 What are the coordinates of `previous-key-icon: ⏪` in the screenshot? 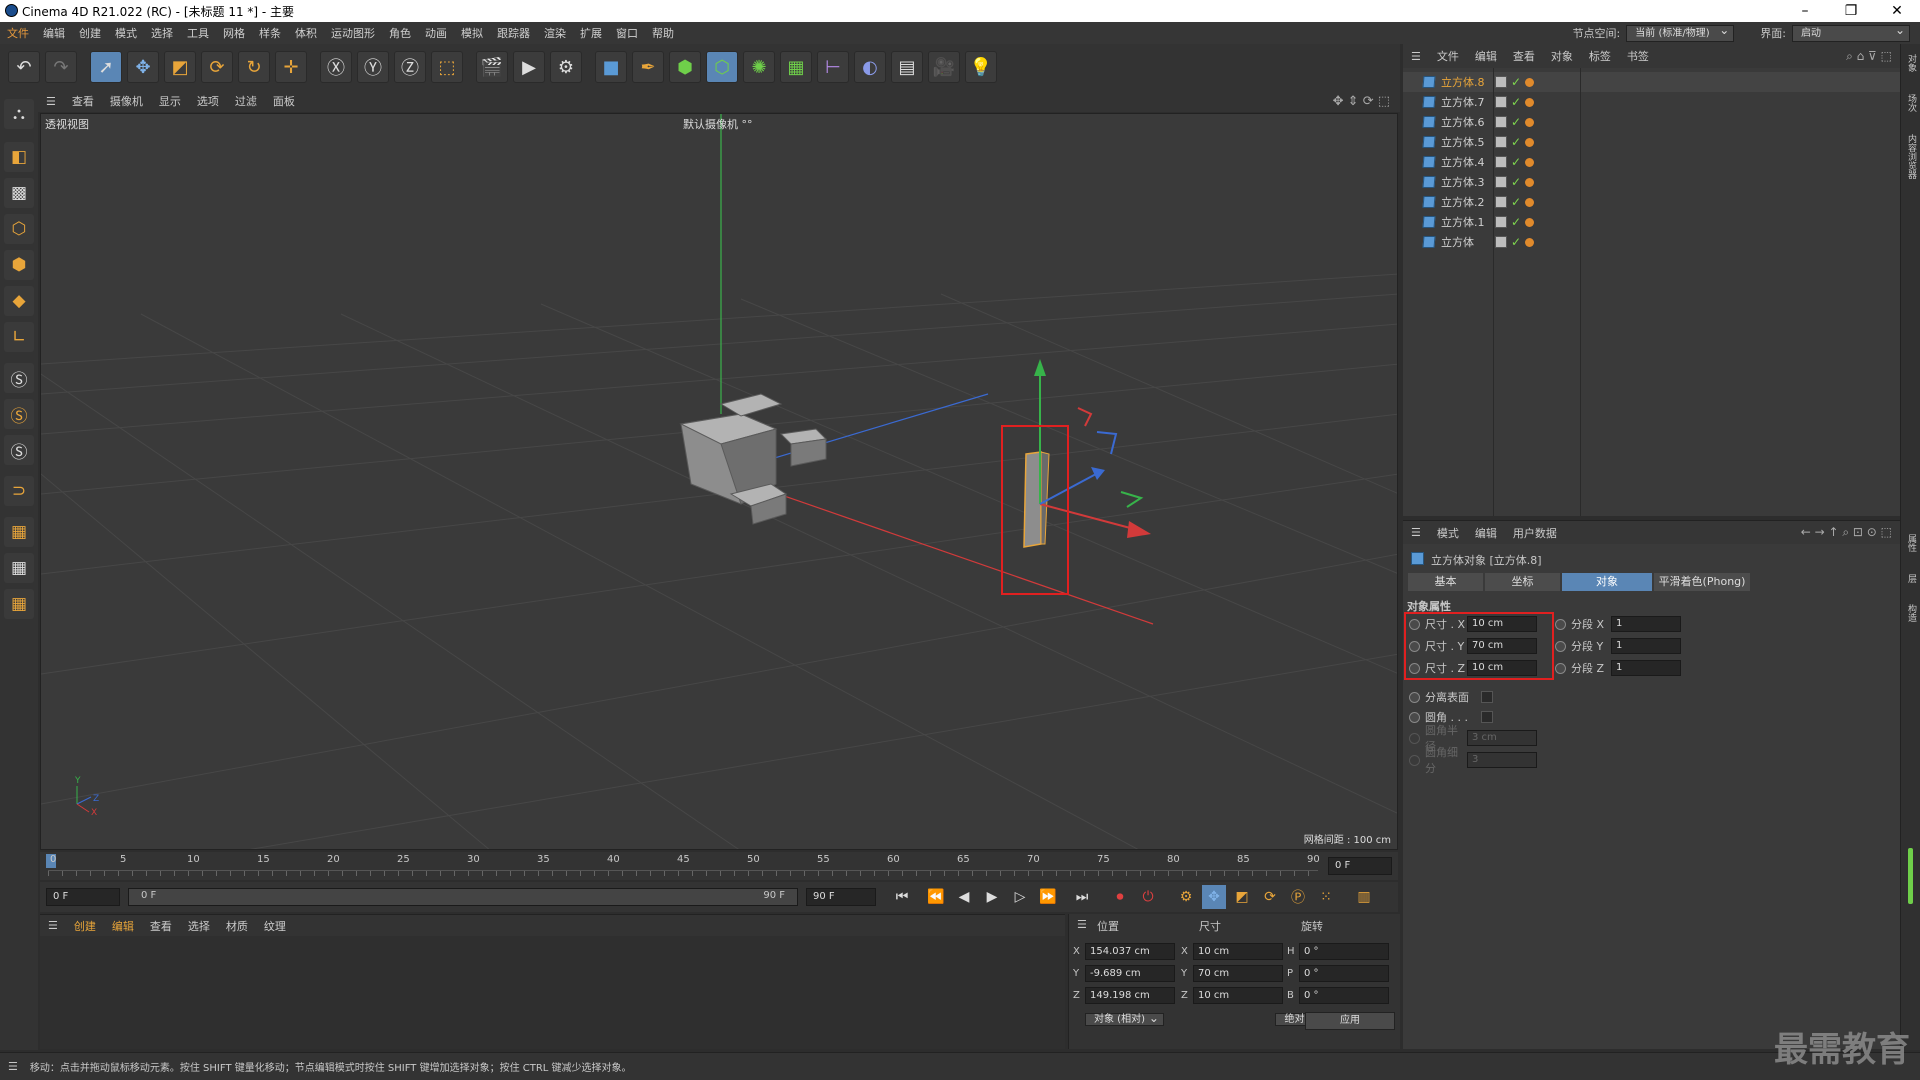 It's located at (936, 897).